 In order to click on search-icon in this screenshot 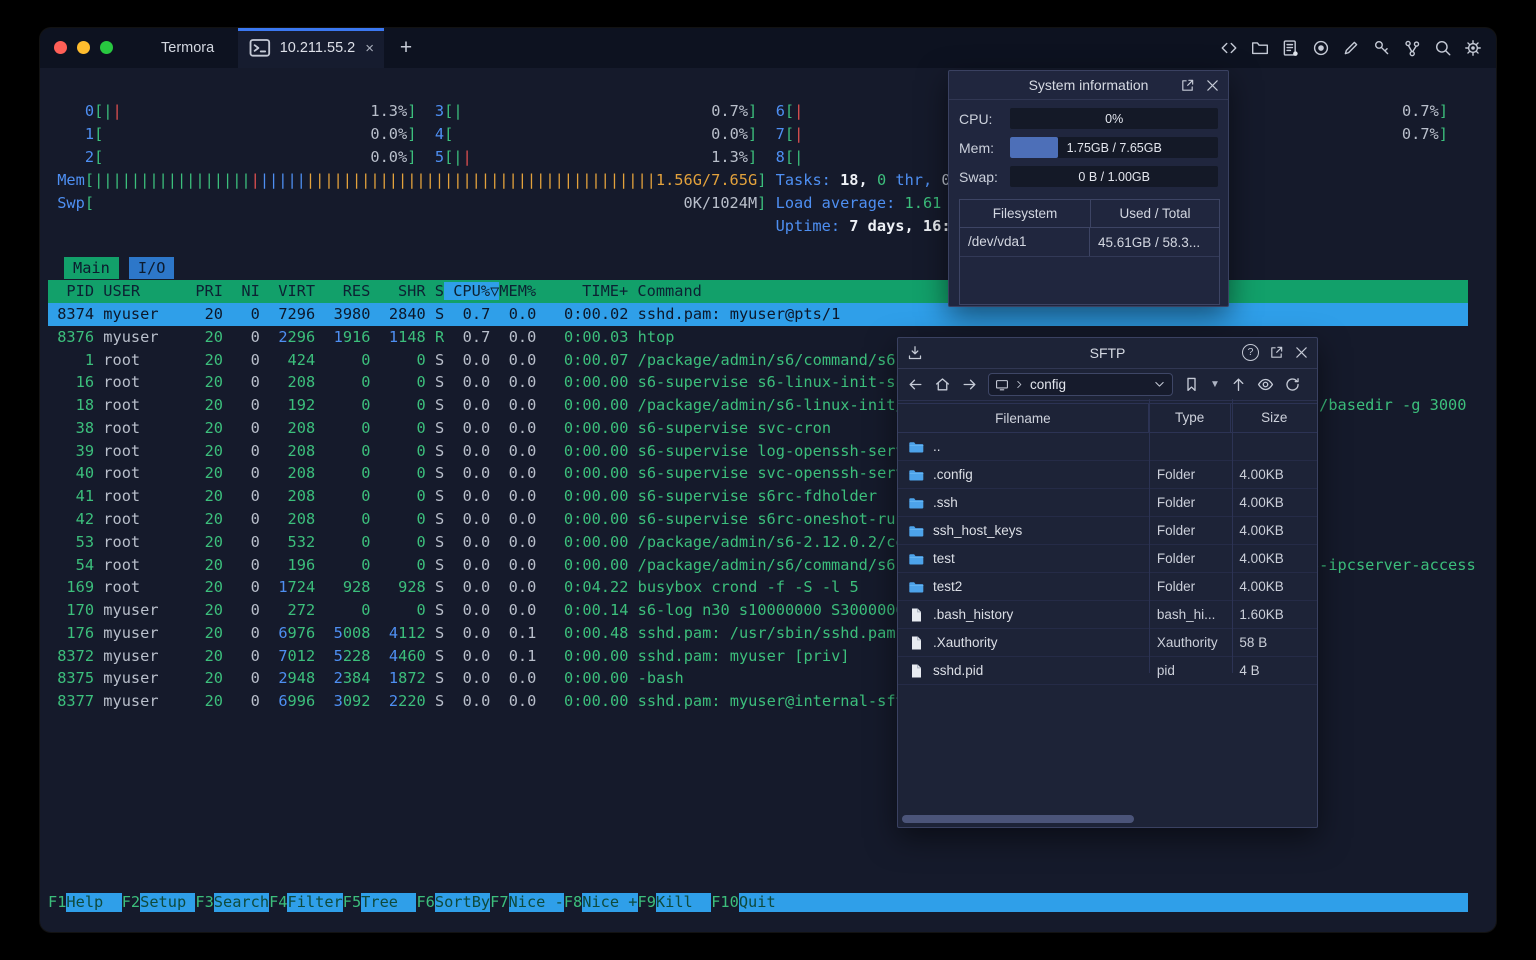, I will do `click(1443, 48)`.